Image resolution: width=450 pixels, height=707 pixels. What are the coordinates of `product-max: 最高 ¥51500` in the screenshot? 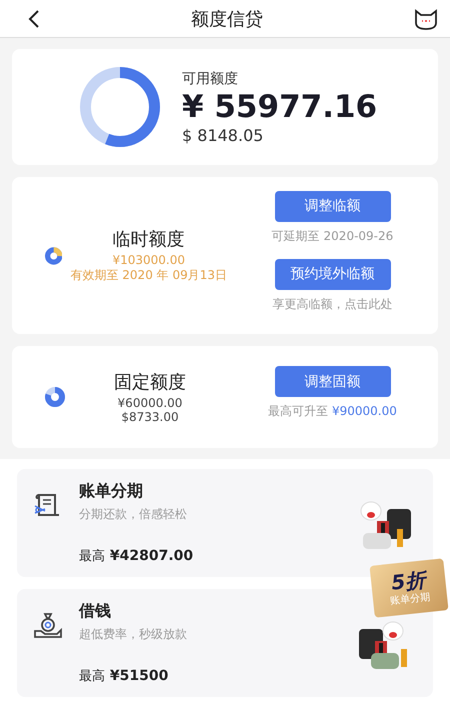 It's located at (124, 676).